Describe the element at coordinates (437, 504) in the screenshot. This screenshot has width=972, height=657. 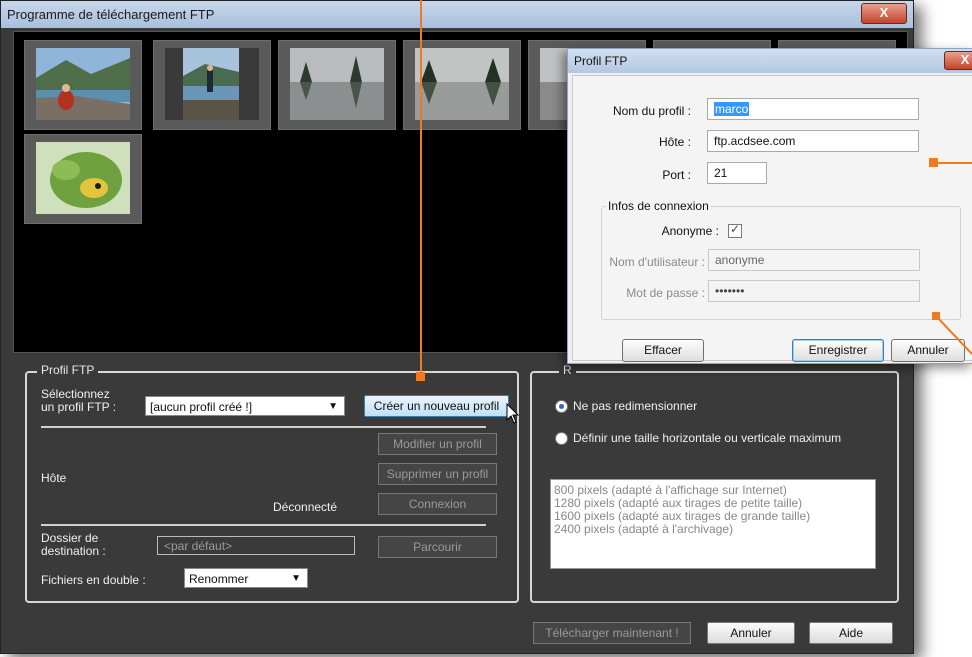
I see `connect-button: Connexion` at that location.